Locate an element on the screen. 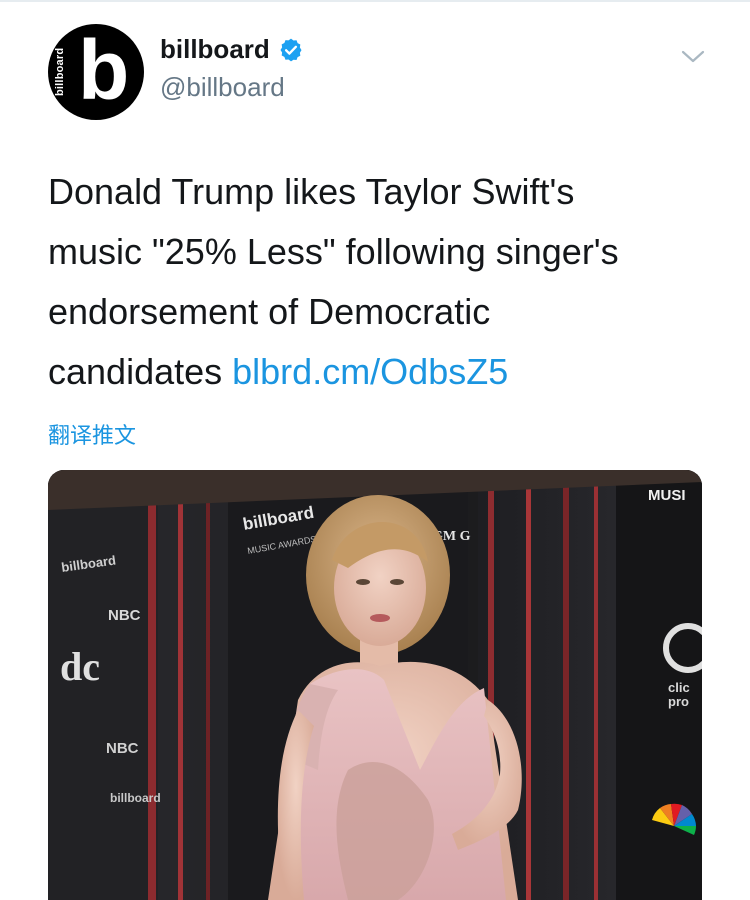 This screenshot has width=750, height=900. top-divider is located at coordinates (375, 1).